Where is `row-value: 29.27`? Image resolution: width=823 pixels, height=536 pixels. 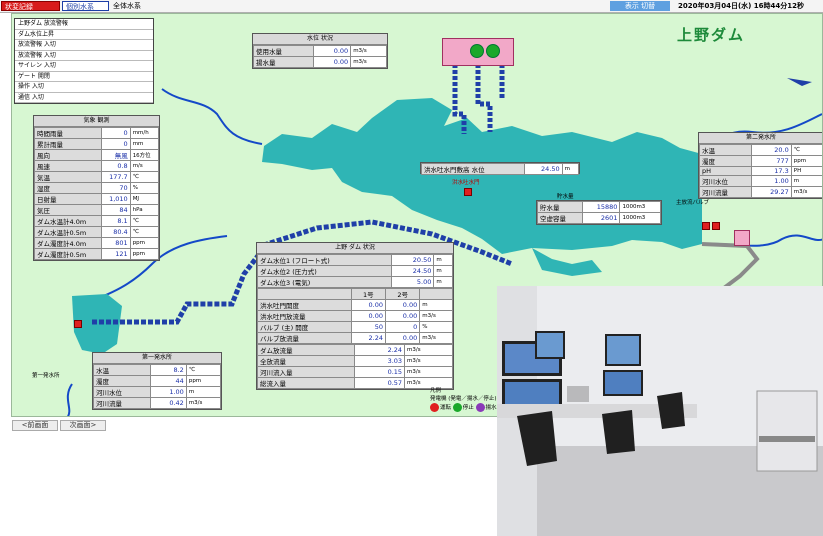 row-value: 29.27 is located at coordinates (771, 192).